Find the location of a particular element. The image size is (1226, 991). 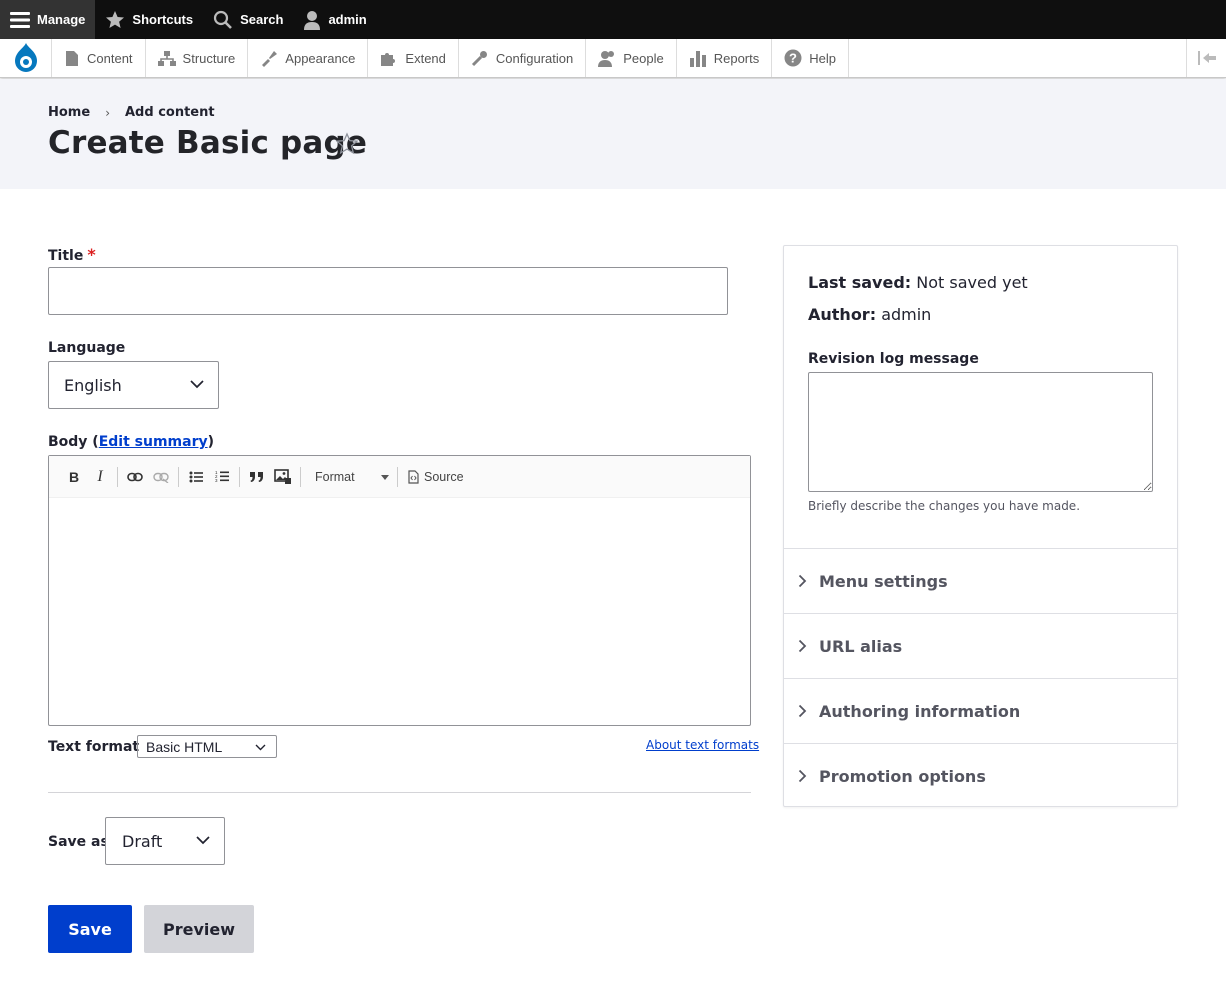

numbered-list-button: 123 is located at coordinates (222, 477).